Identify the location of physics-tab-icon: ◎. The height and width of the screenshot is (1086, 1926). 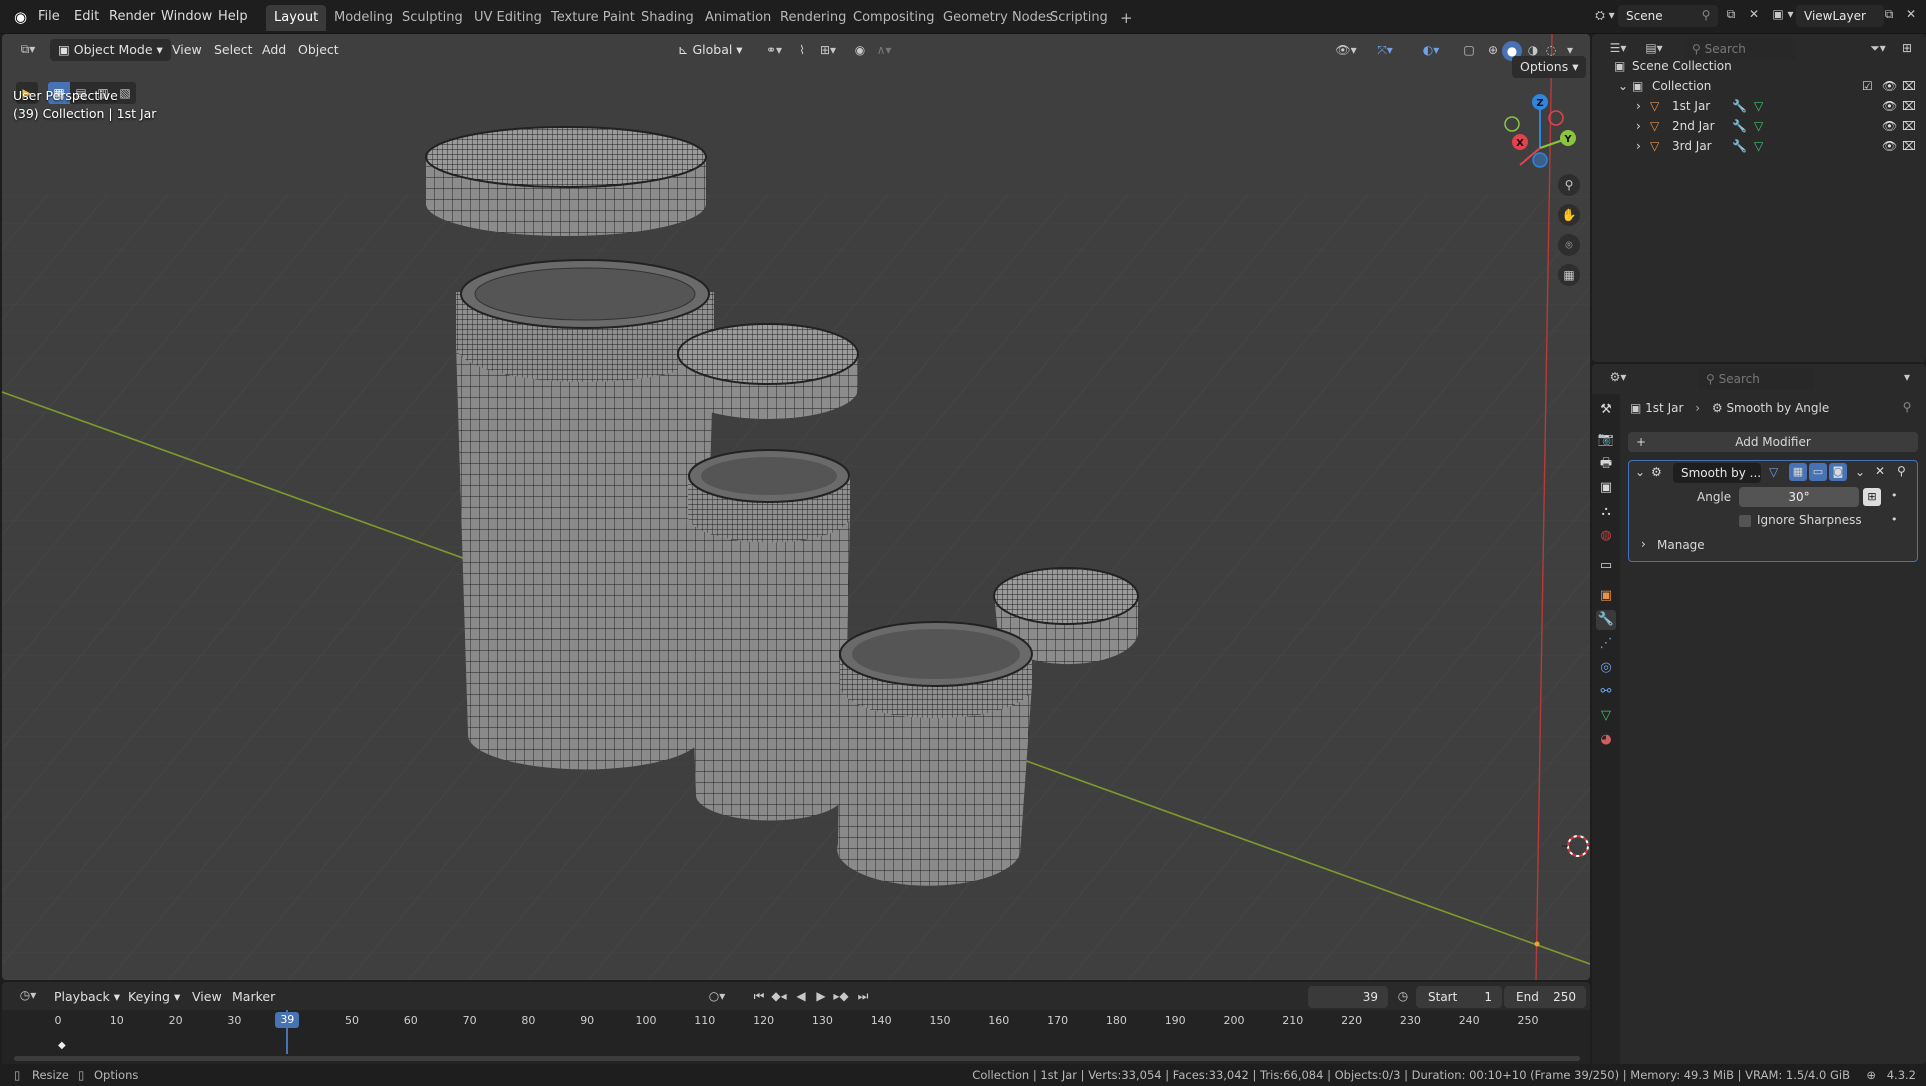
(1606, 668).